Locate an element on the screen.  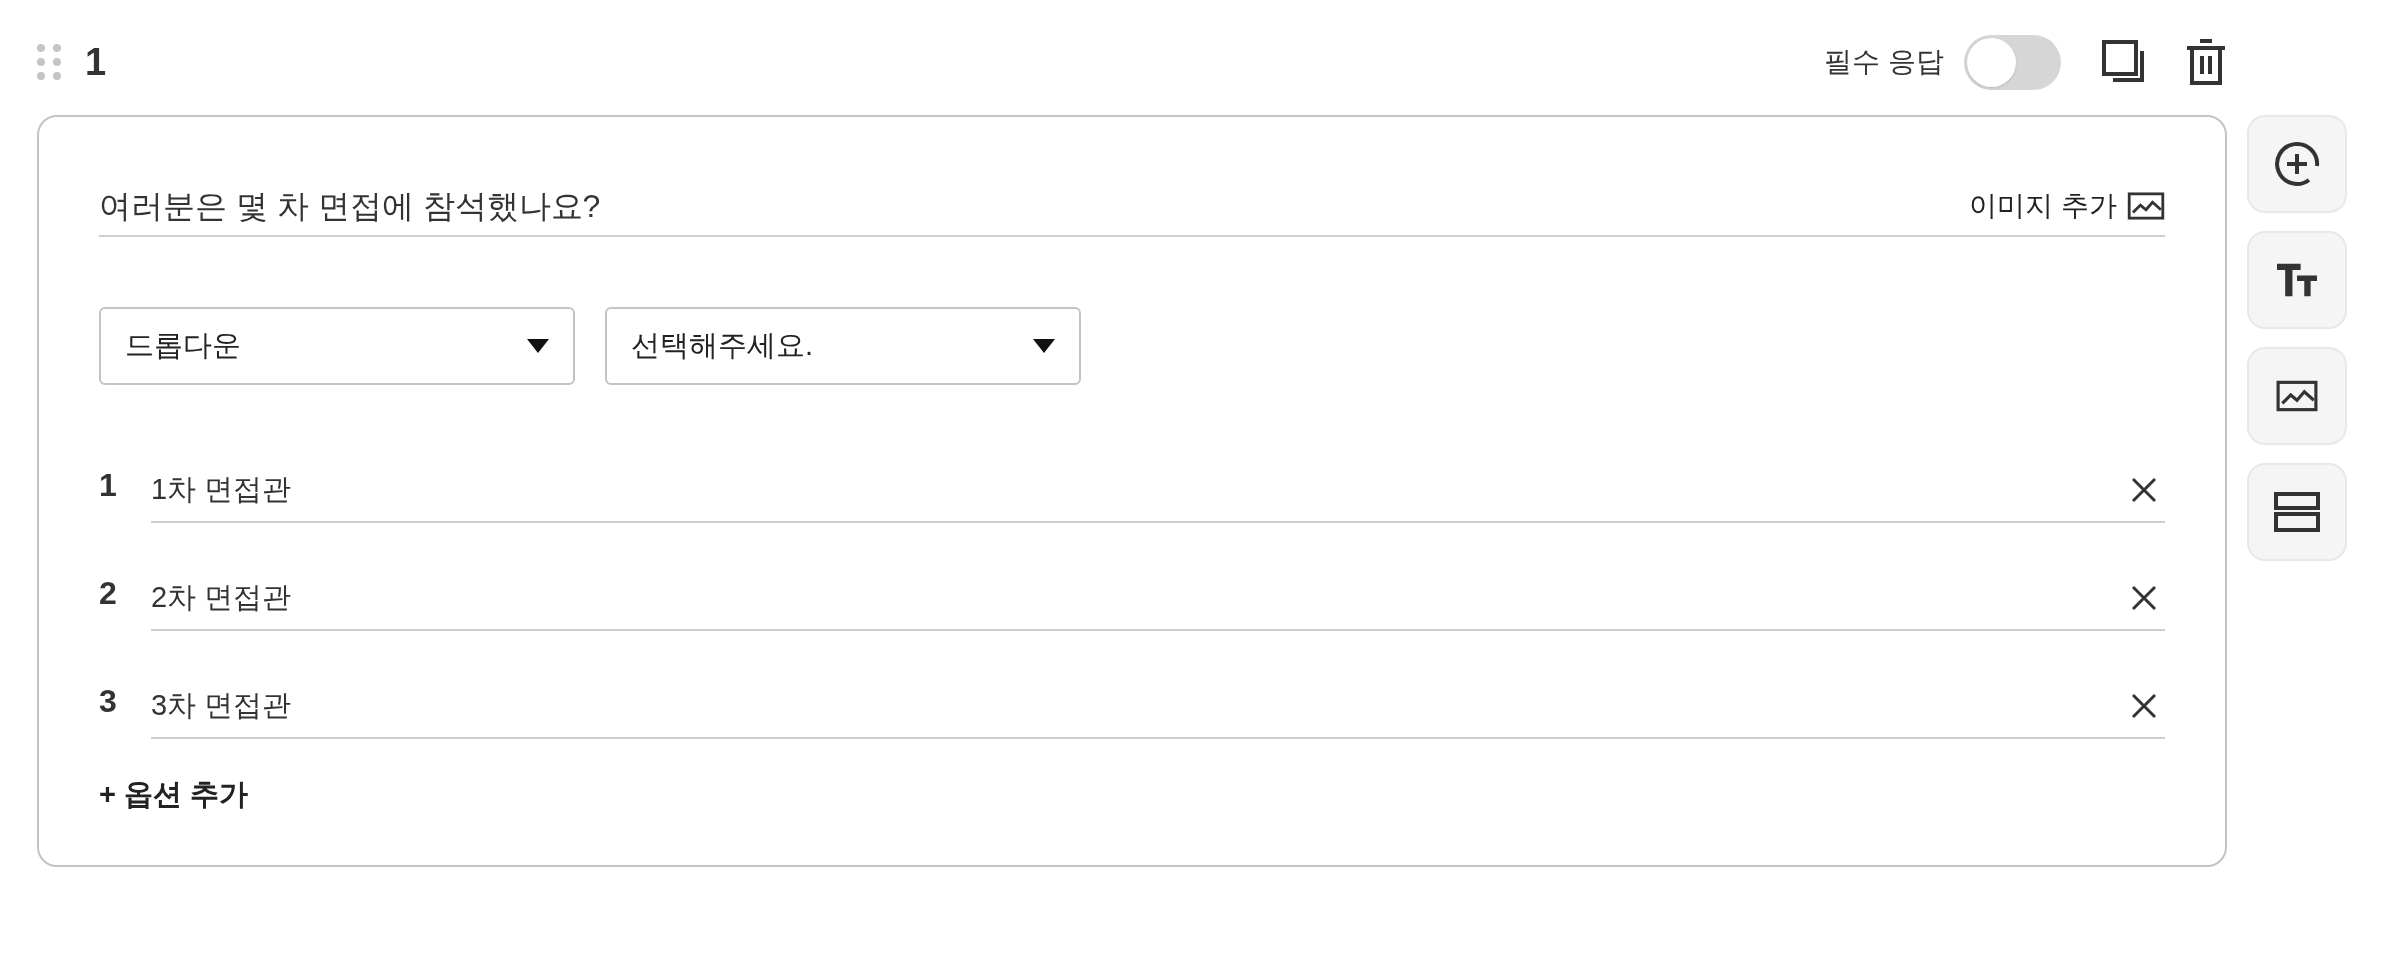
dropdown-select: 드롭다운 is located at coordinates (337, 346).